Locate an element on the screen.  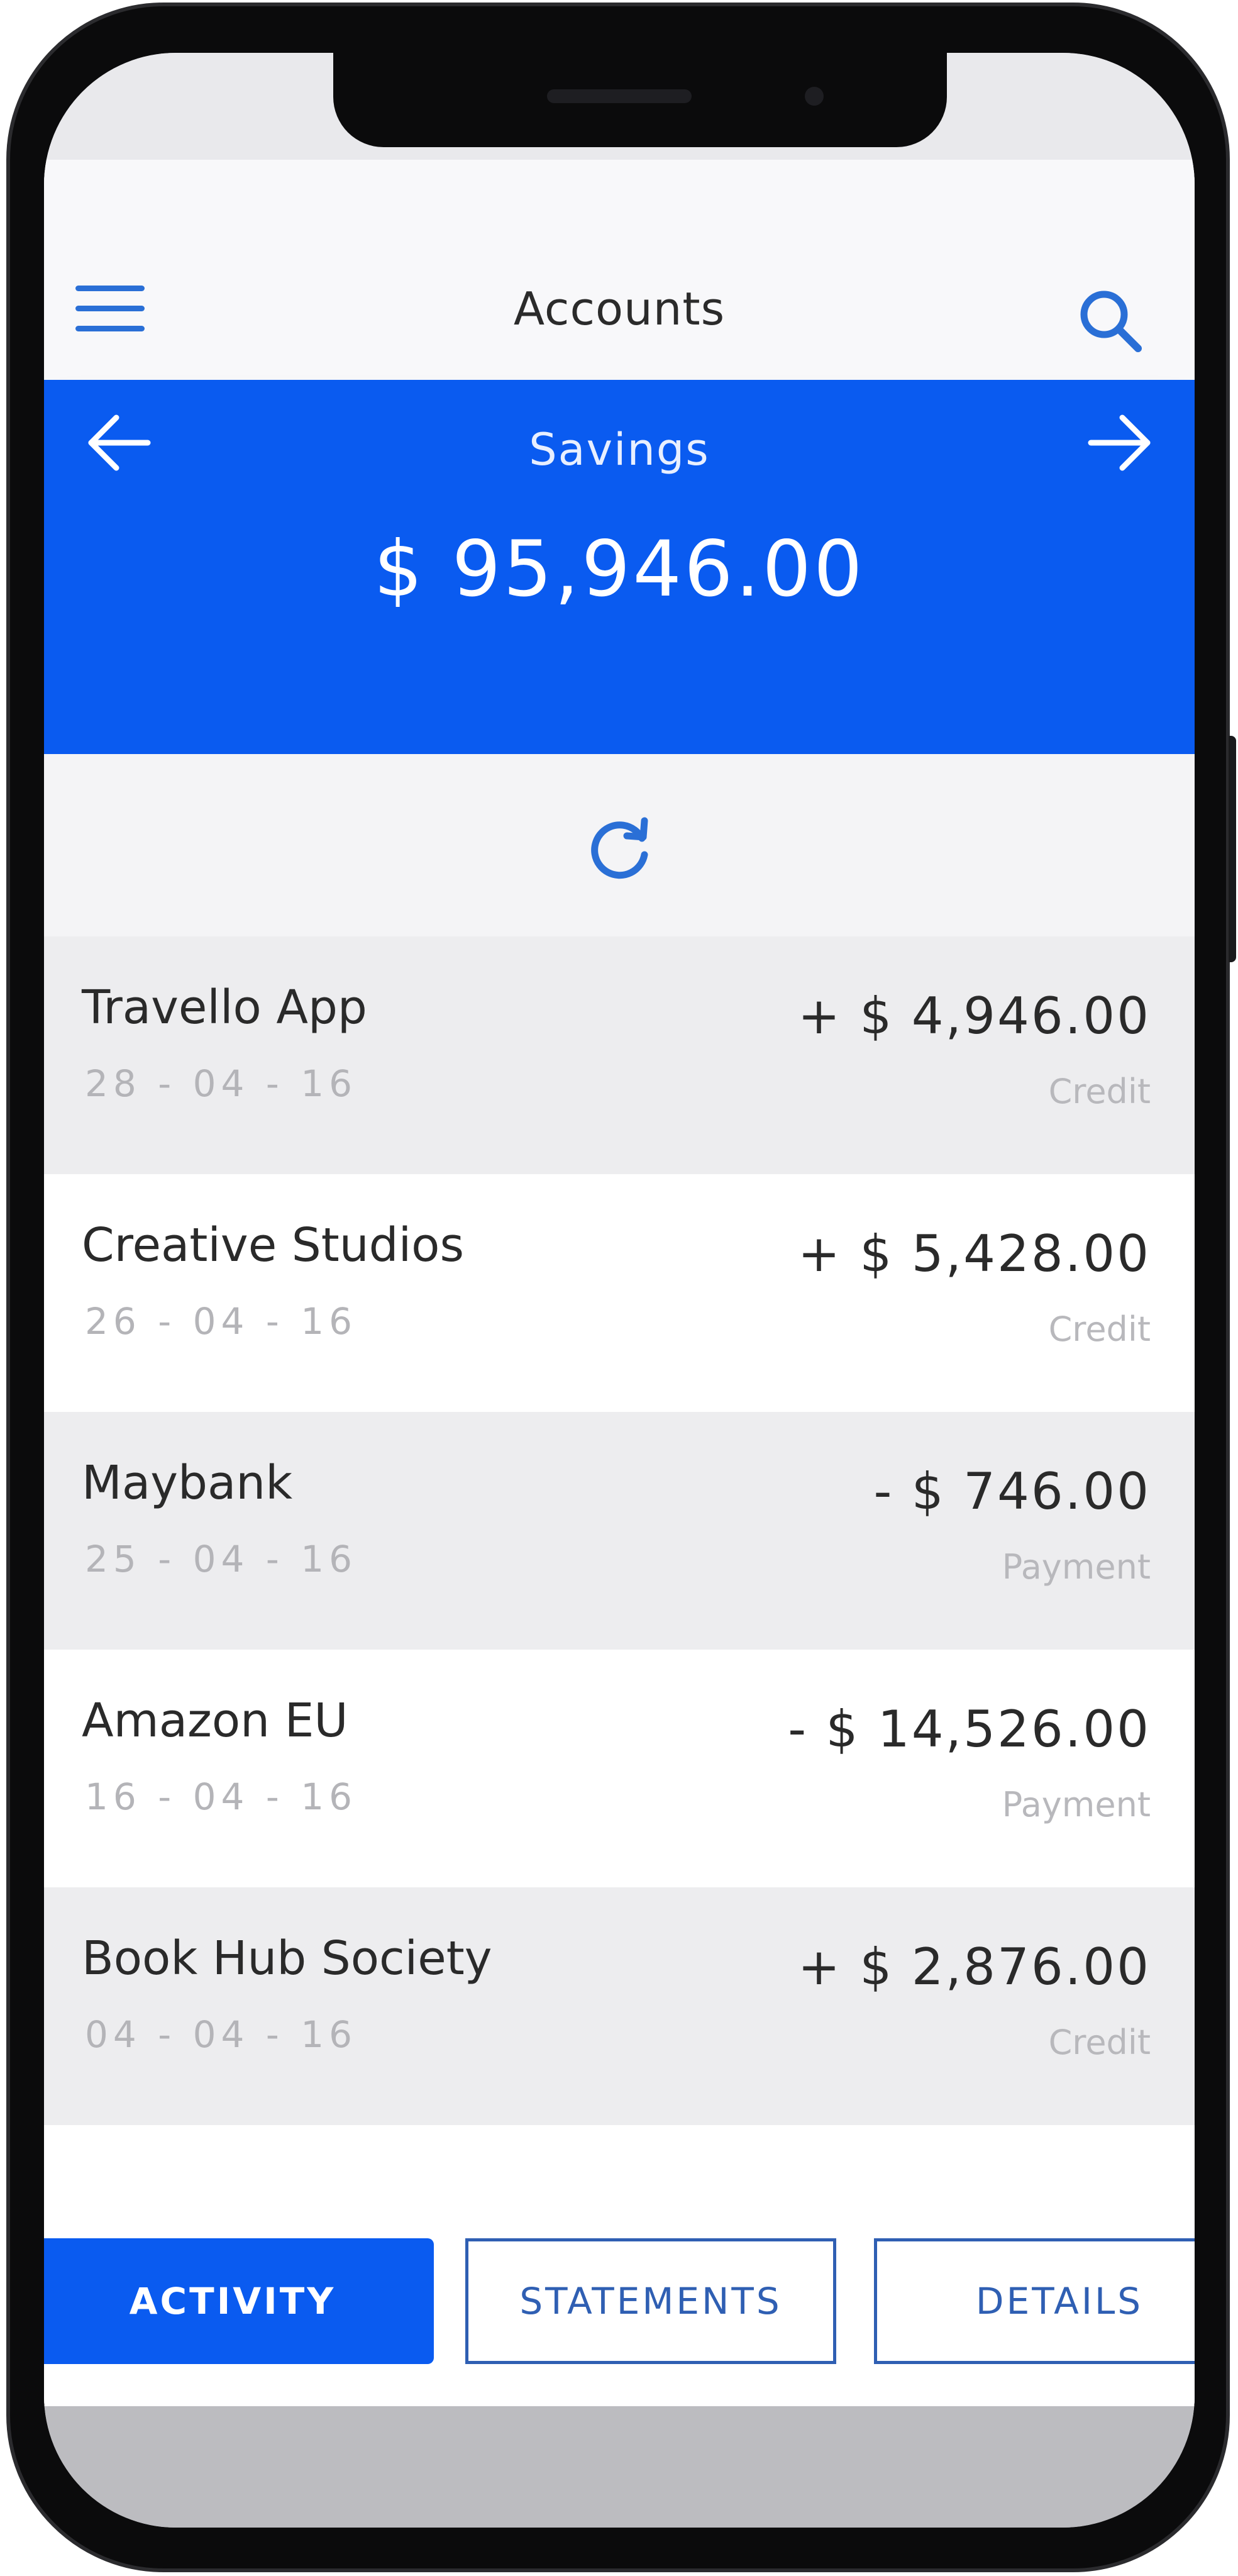
transaction-row: Maybank 25 - 04 - 16 - $ 746.00 Payment is located at coordinates (619, 1531).